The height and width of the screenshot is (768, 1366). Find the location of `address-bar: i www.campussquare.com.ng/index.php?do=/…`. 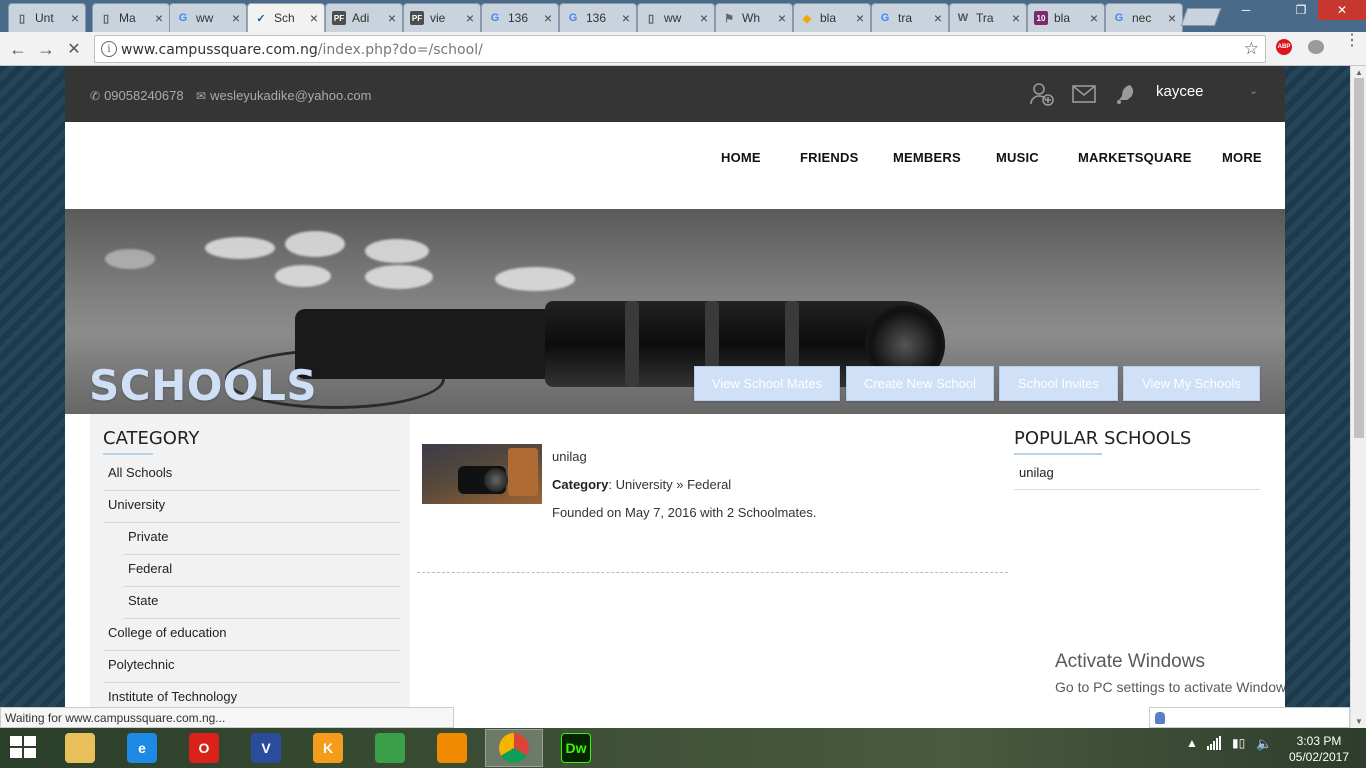

address-bar: i www.campussquare.com.ng/index.php?do=/… is located at coordinates (680, 49).